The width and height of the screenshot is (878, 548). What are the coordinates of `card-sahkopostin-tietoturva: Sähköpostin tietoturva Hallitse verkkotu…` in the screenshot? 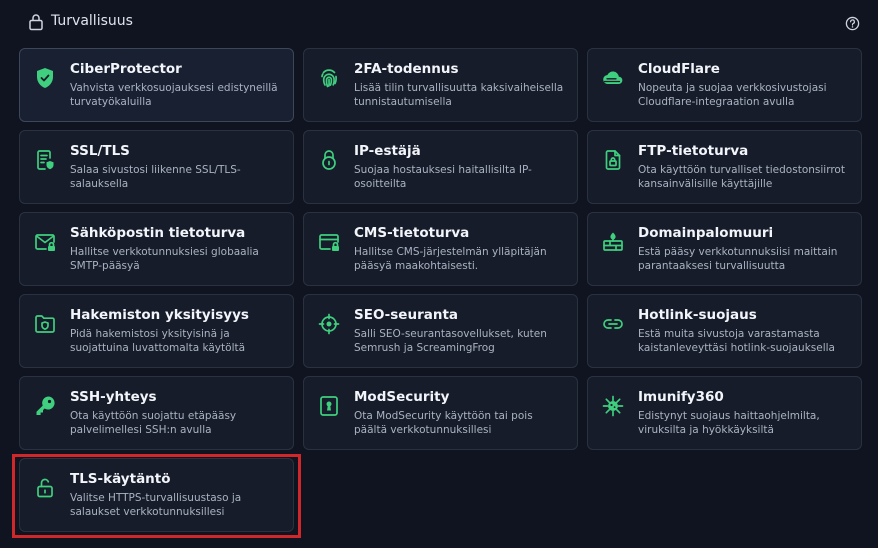 It's located at (156, 249).